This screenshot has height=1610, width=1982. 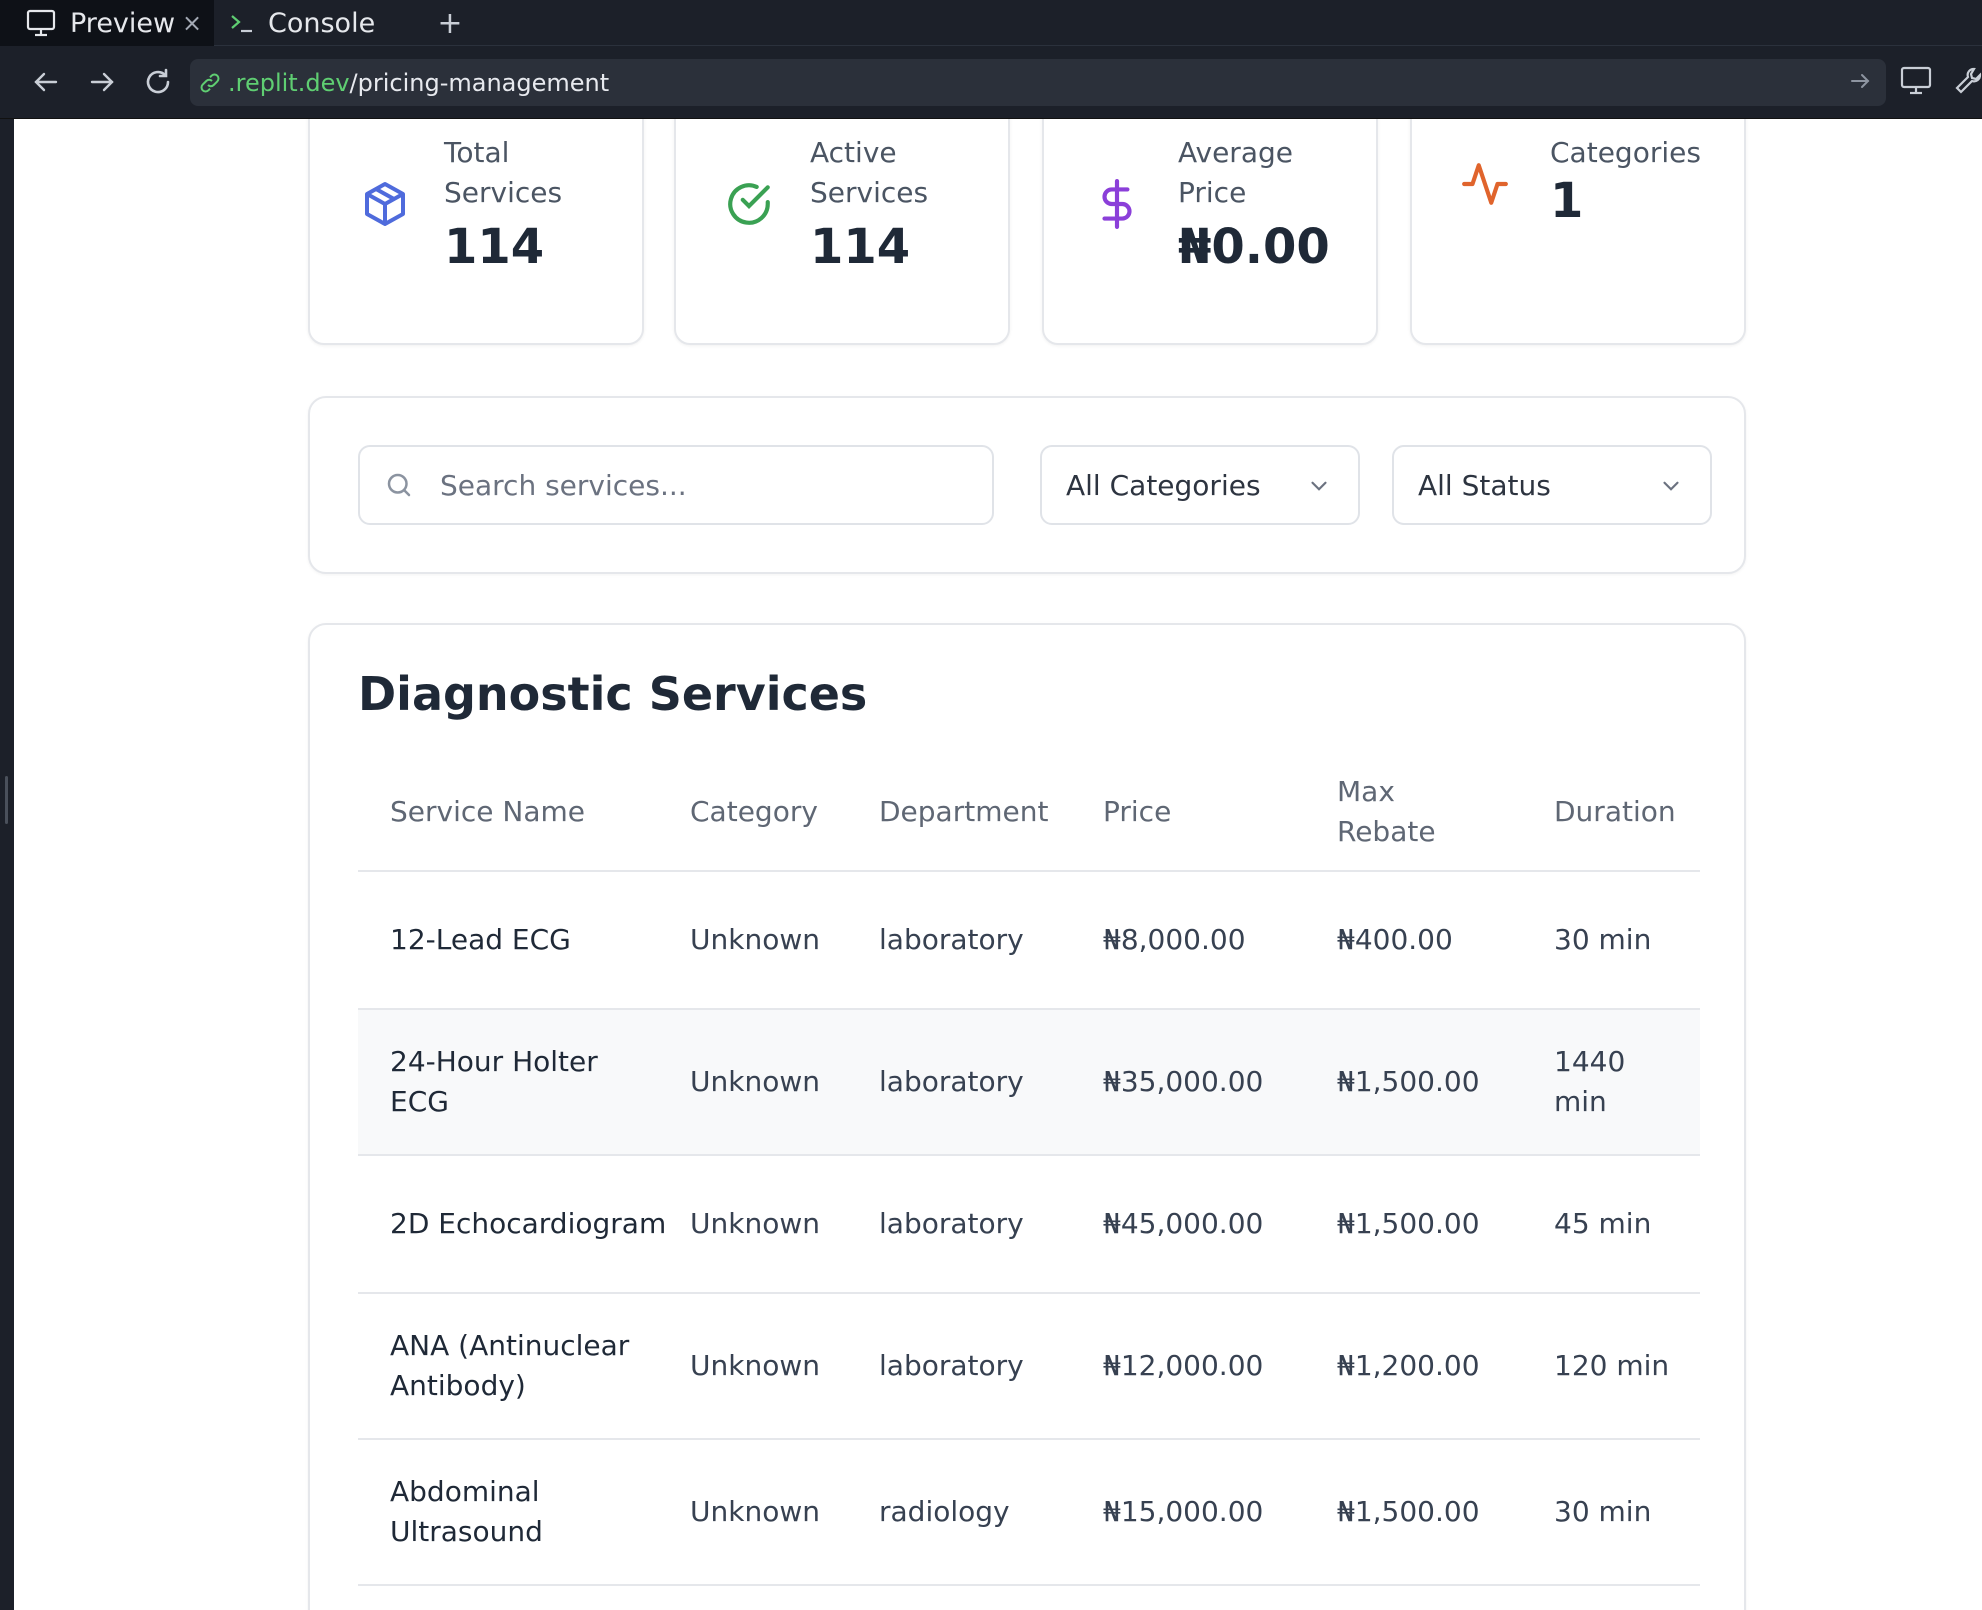 I want to click on close-tab-icon: ×, so click(x=192, y=23).